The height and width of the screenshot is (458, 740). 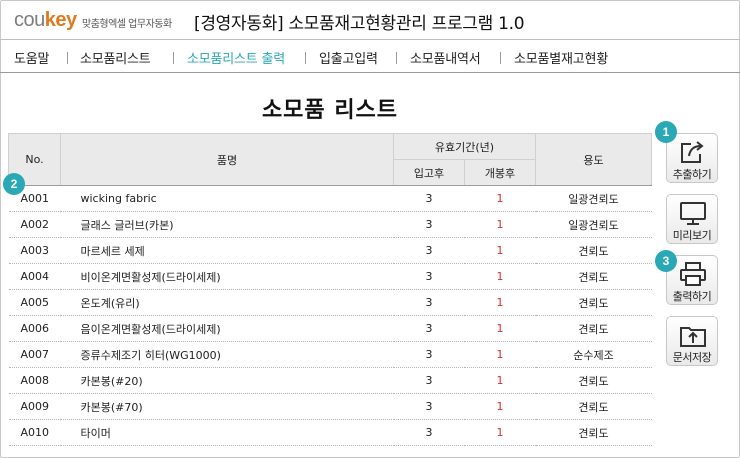 What do you see at coordinates (464, 146) in the screenshot?
I see `col-header-validity: 유효기간(년)` at bounding box center [464, 146].